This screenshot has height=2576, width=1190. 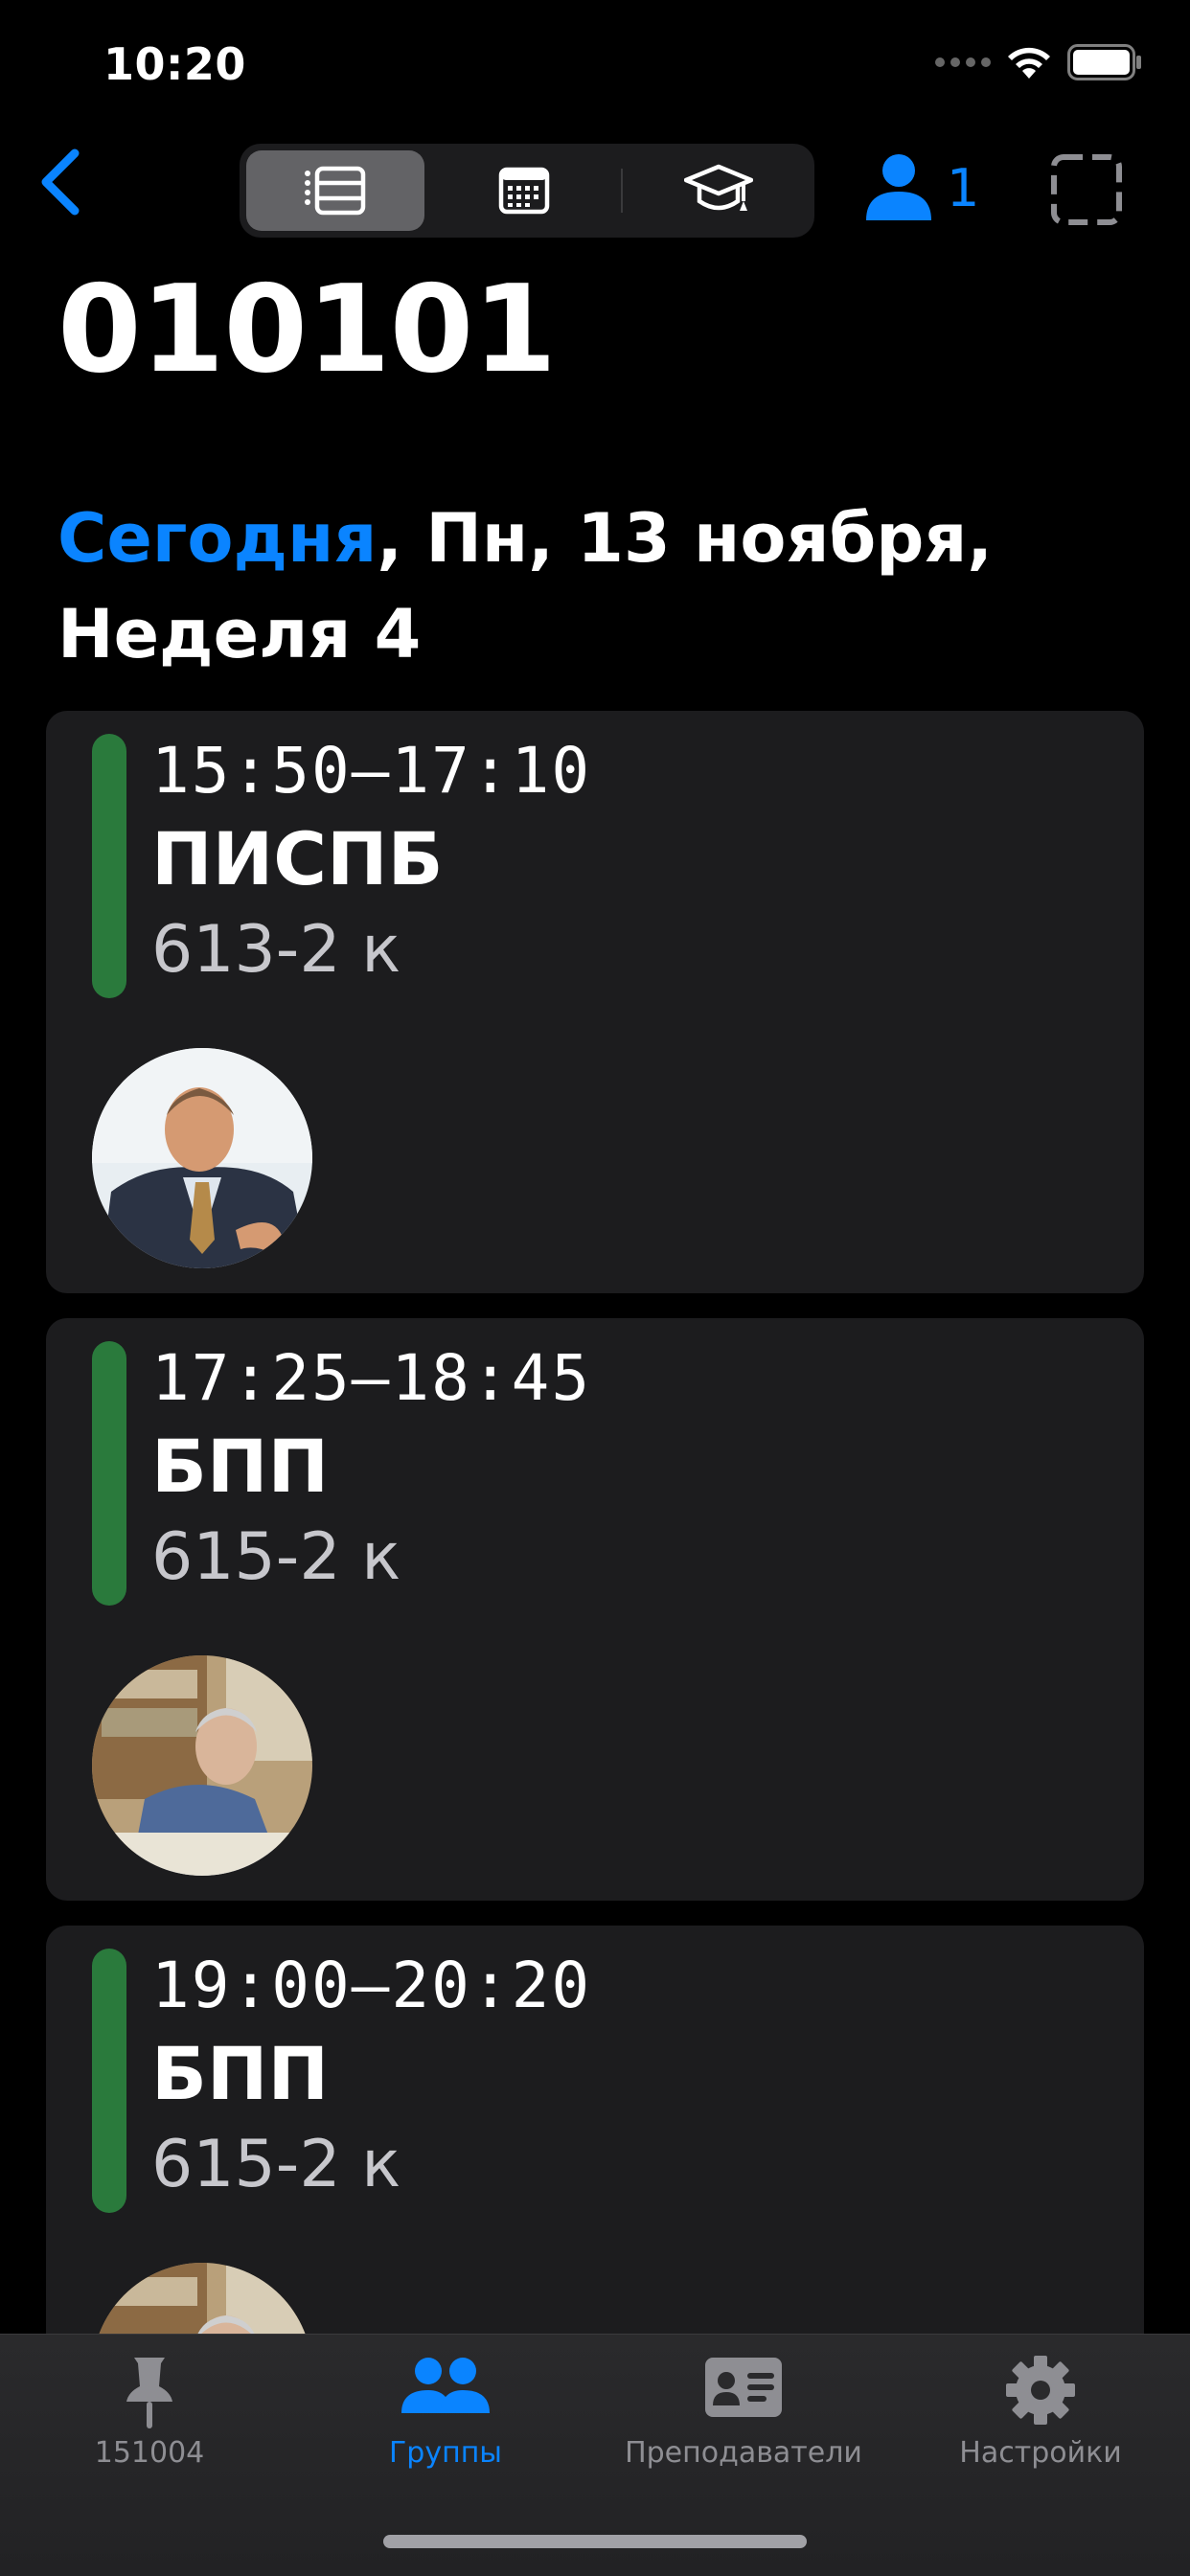 I want to click on home-indicator, so click(x=595, y=2541).